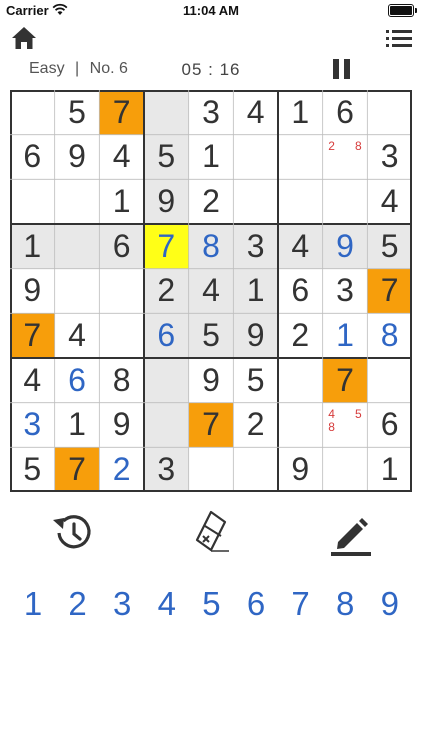  Describe the element at coordinates (211, 69) in the screenshot. I see `game-timer: 05 : 16` at that location.